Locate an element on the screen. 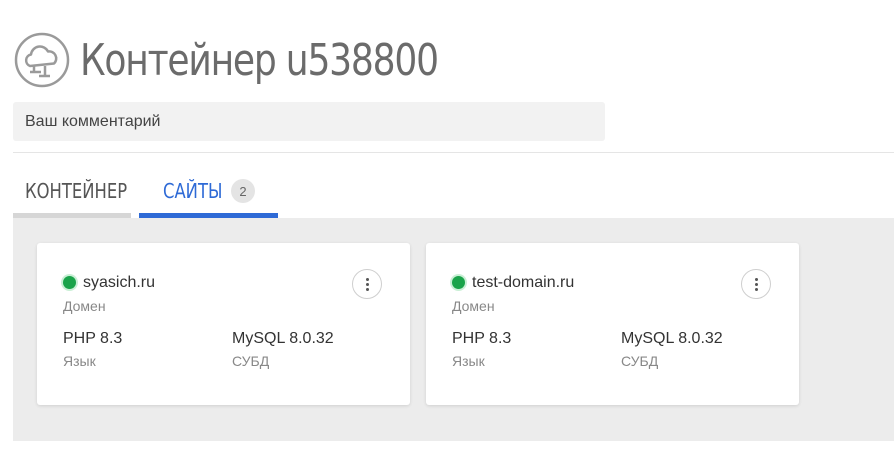  tab-sites-label: Сайты is located at coordinates (193, 190).